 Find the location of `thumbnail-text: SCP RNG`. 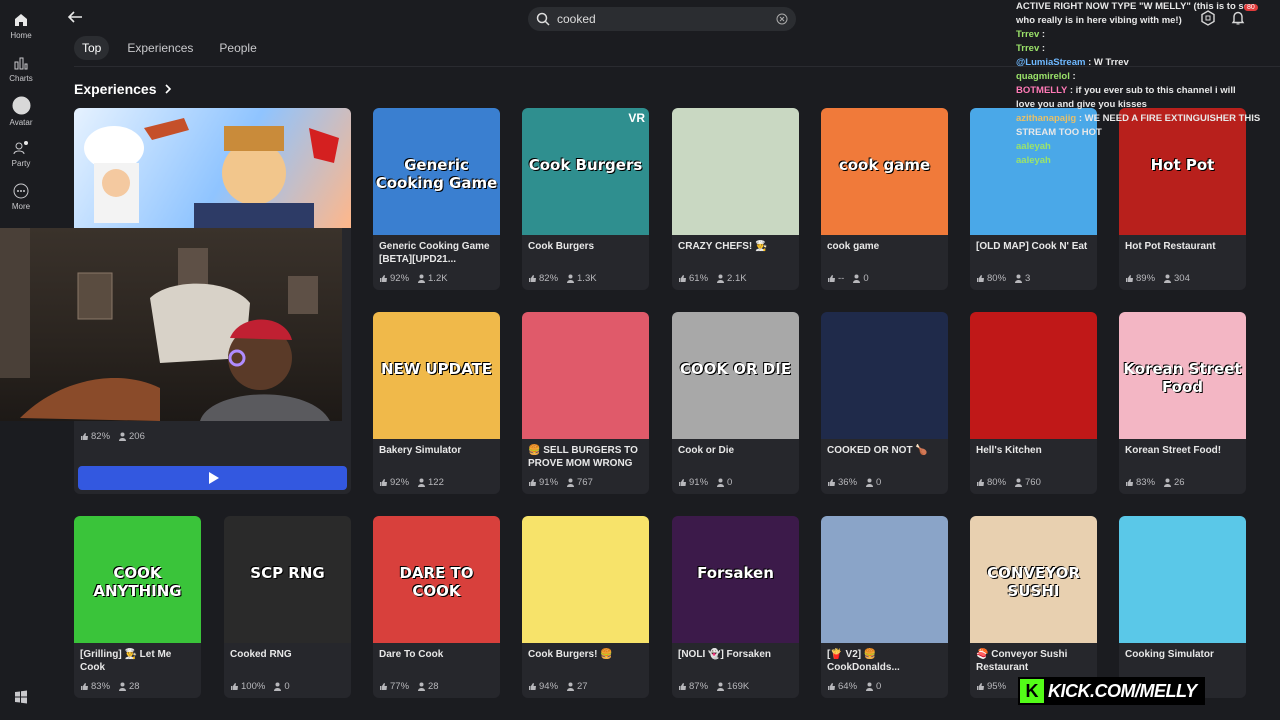

thumbnail-text: SCP RNG is located at coordinates (287, 573).